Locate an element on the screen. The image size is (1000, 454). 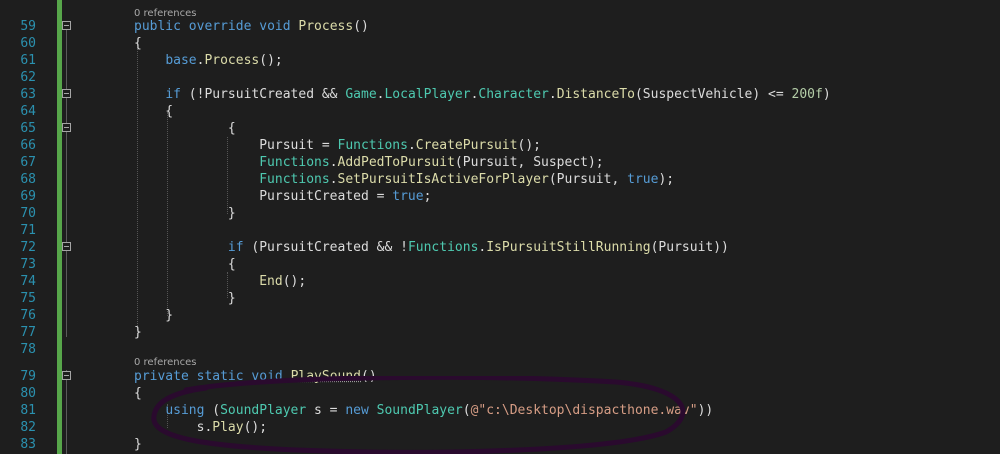
code-line: 64 { is located at coordinates (500, 111).